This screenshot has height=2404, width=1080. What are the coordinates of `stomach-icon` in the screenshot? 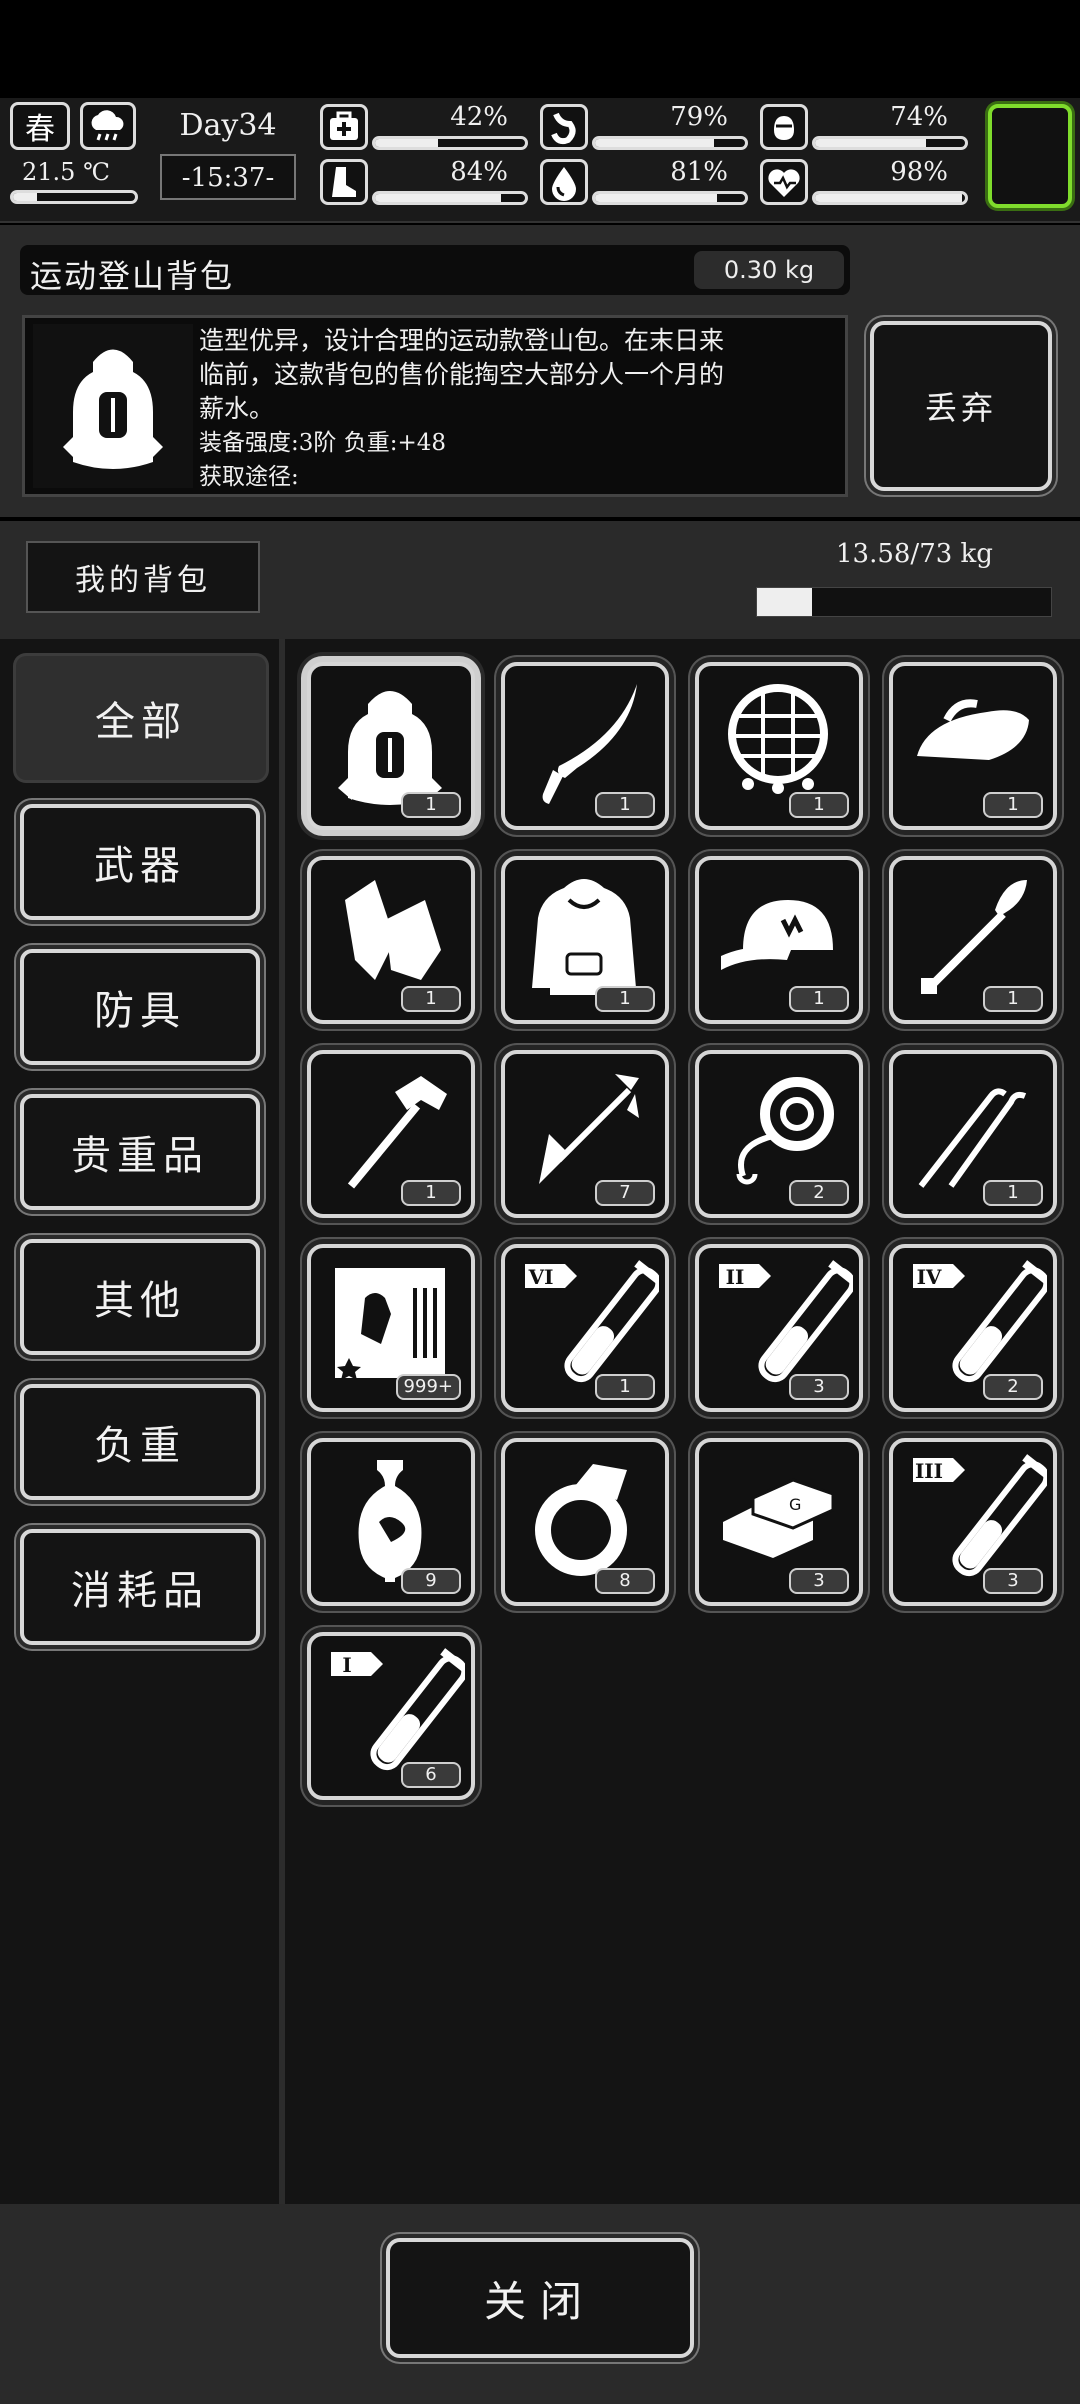 It's located at (564, 127).